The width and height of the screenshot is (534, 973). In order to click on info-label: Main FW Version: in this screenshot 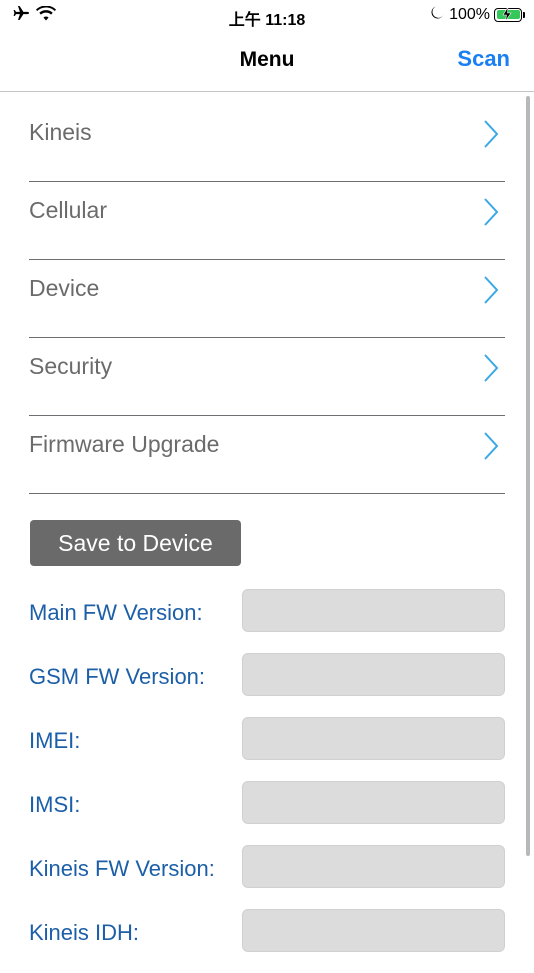, I will do `click(116, 612)`.